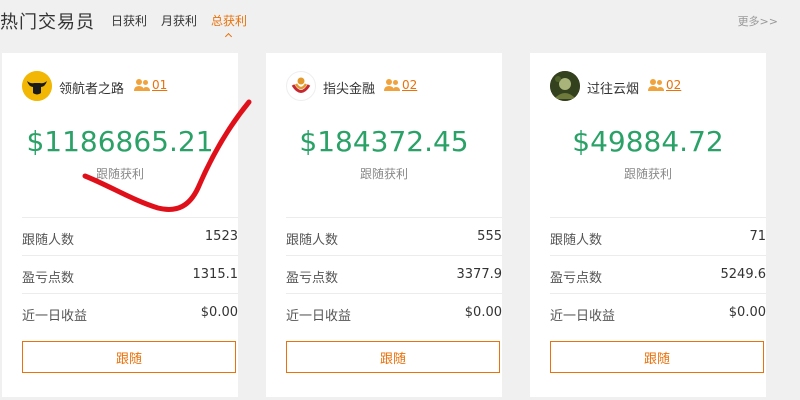 Image resolution: width=800 pixels, height=400 pixels. I want to click on stat-value: 71, so click(757, 236).